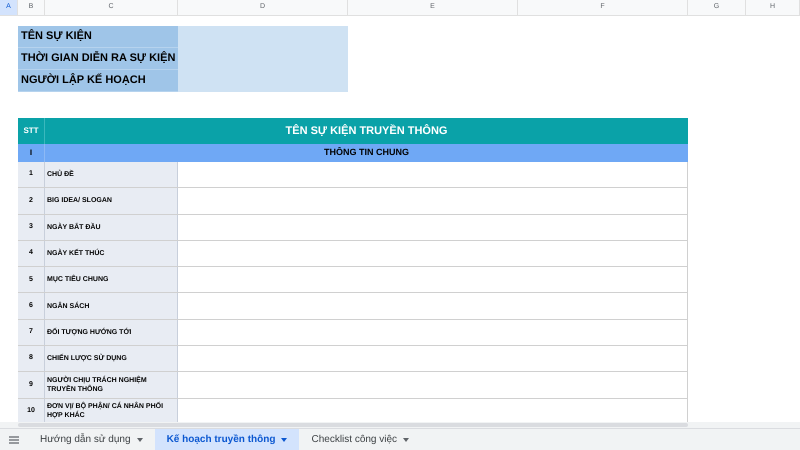  I want to click on section-title: THÔNG TIN CHUNG, so click(366, 153).